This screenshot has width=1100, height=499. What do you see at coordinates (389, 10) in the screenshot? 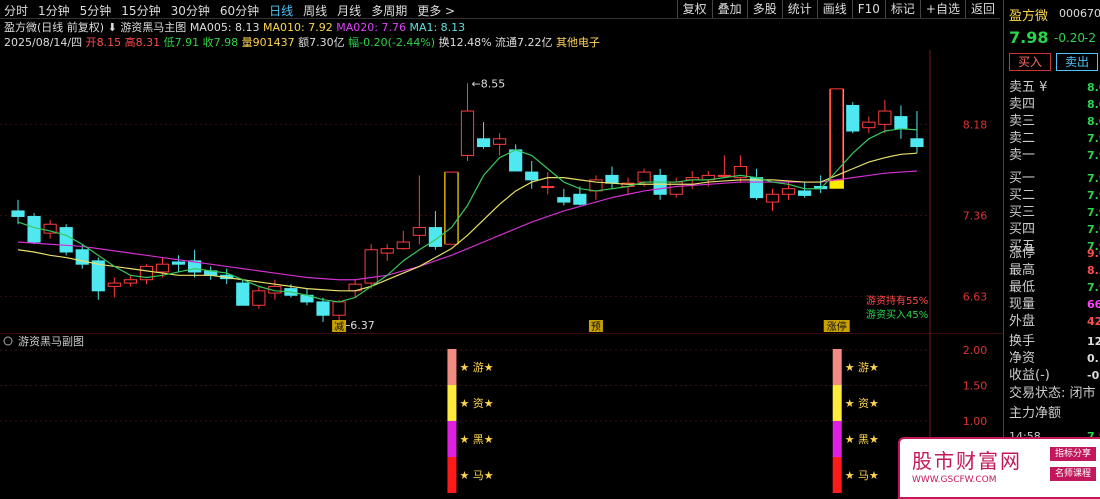
I see `period-tab: 多周期` at bounding box center [389, 10].